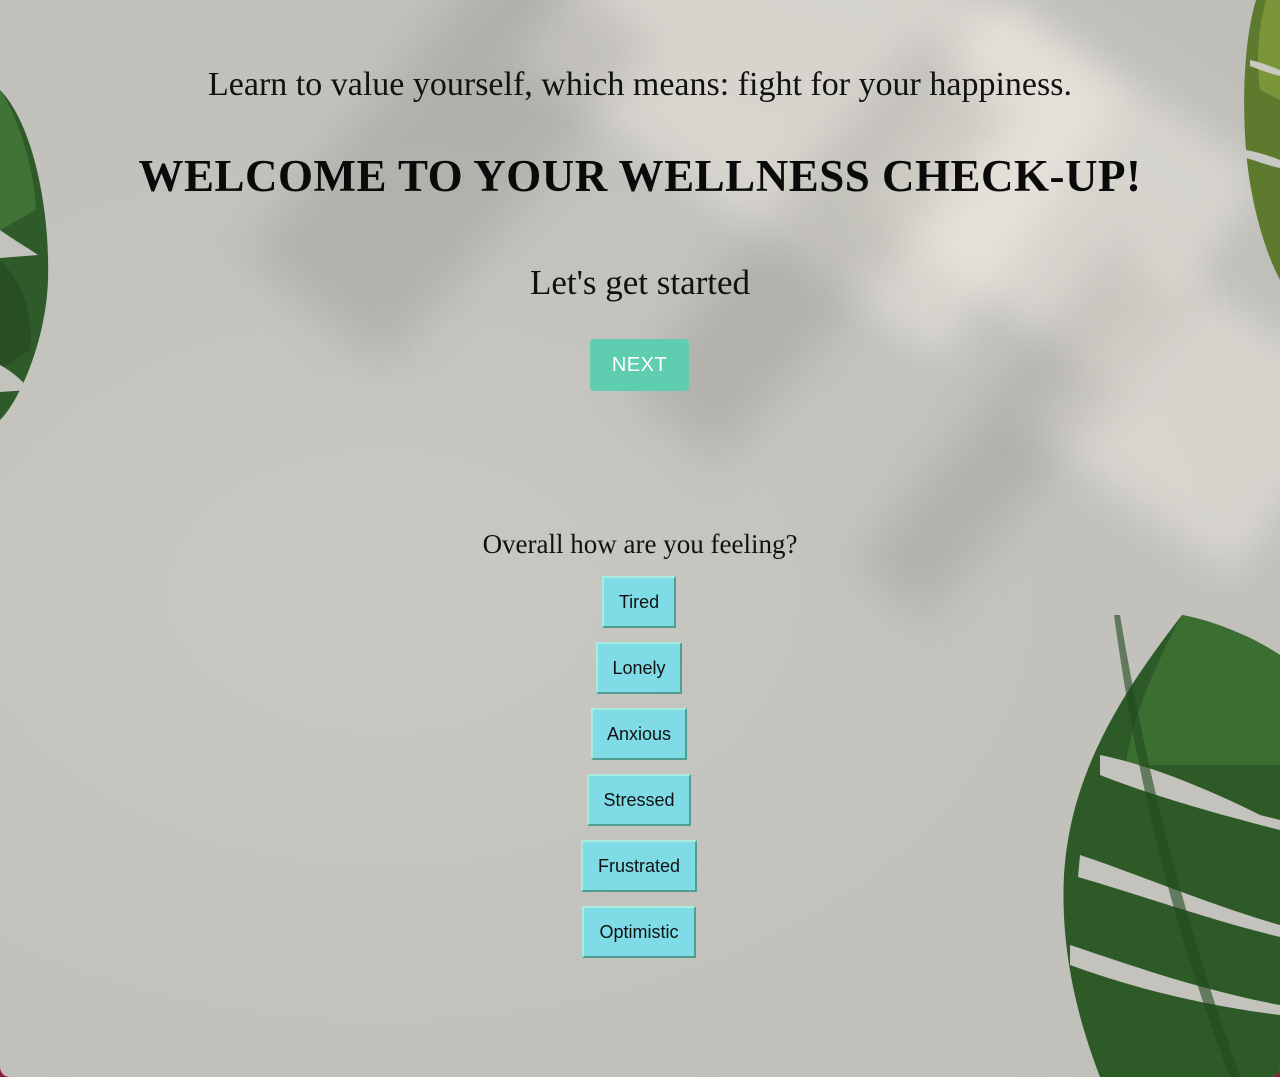 Image resolution: width=1280 pixels, height=1077 pixels. What do you see at coordinates (639, 365) in the screenshot?
I see `next-button: NEXT` at bounding box center [639, 365].